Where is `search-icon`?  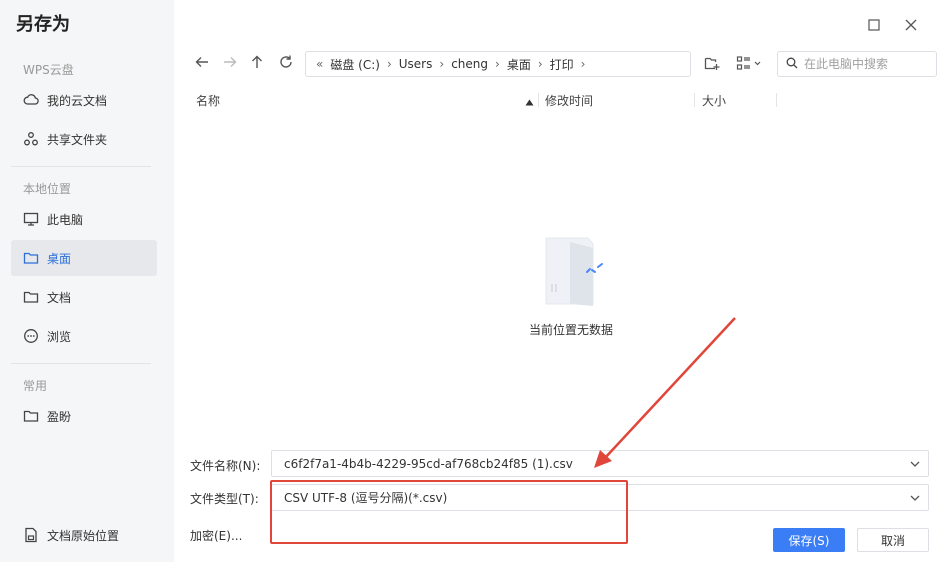
search-icon is located at coordinates (792, 64).